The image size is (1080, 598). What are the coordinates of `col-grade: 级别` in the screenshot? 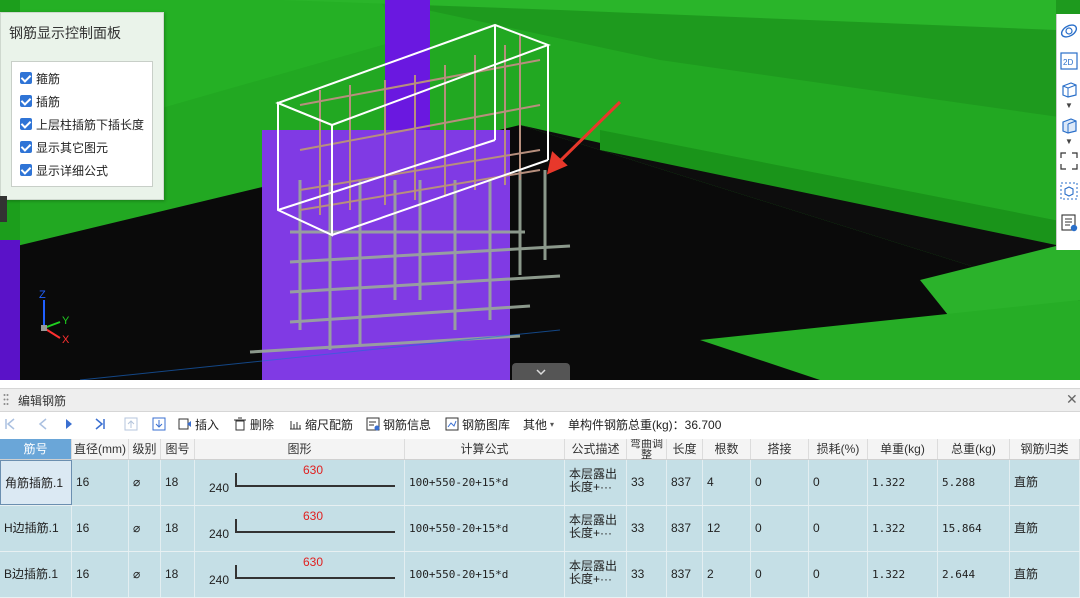 It's located at (145, 449).